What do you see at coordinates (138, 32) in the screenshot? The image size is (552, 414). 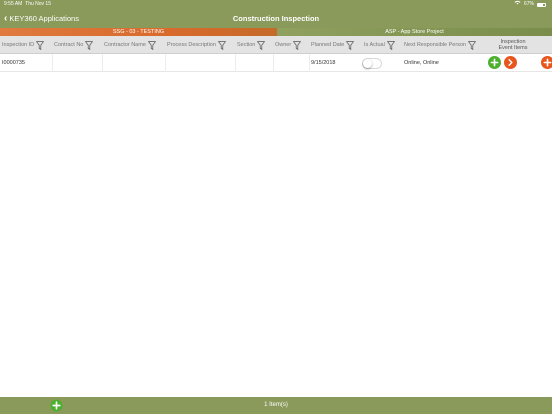 I see `context-site: SSG - 03 - TESTING` at bounding box center [138, 32].